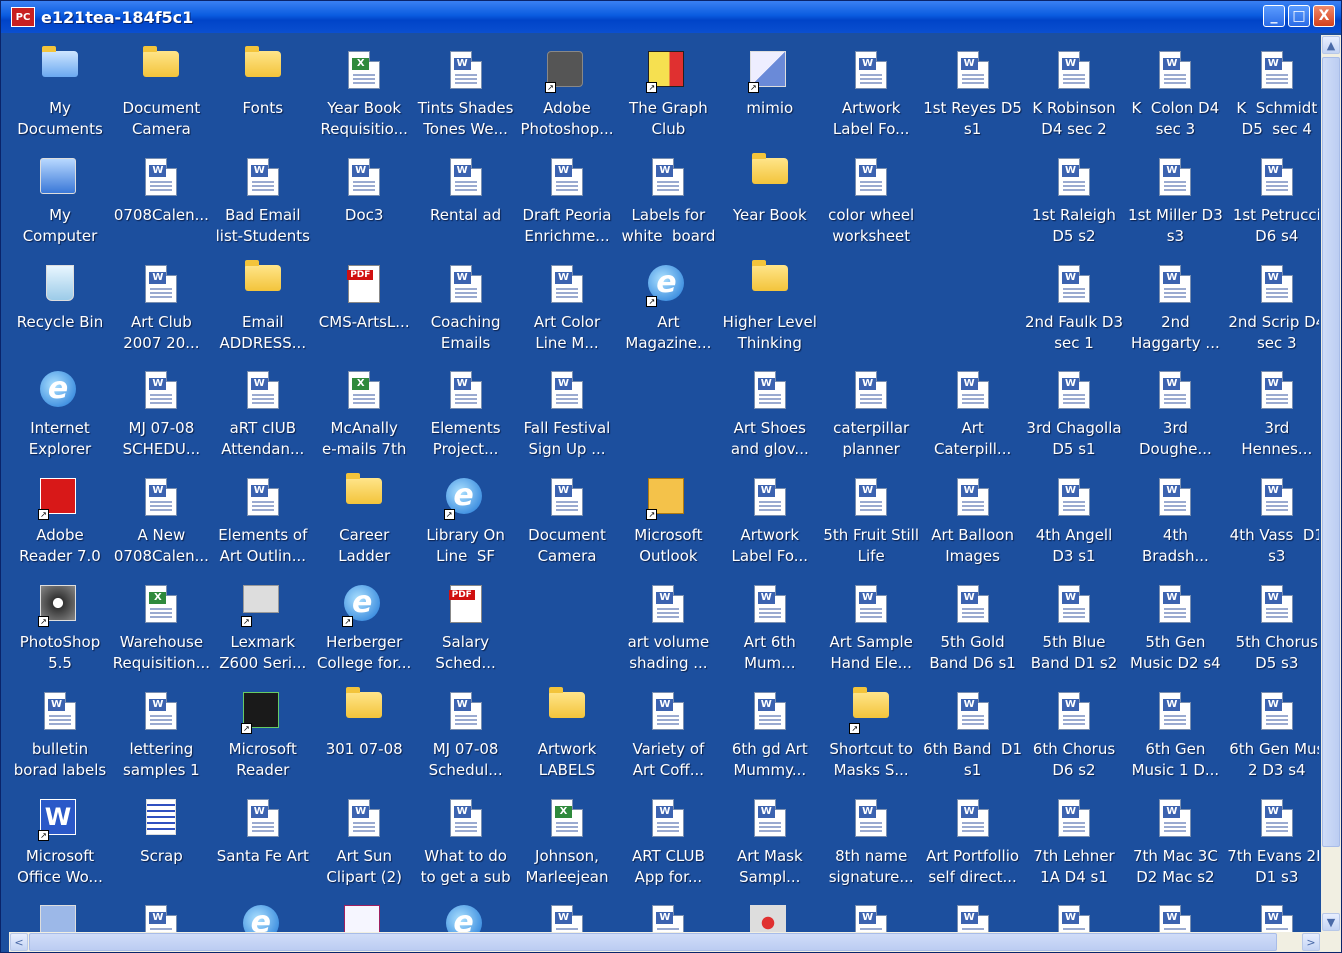 The height and width of the screenshot is (953, 1342). I want to click on minimize-button: _, so click(1274, 16).